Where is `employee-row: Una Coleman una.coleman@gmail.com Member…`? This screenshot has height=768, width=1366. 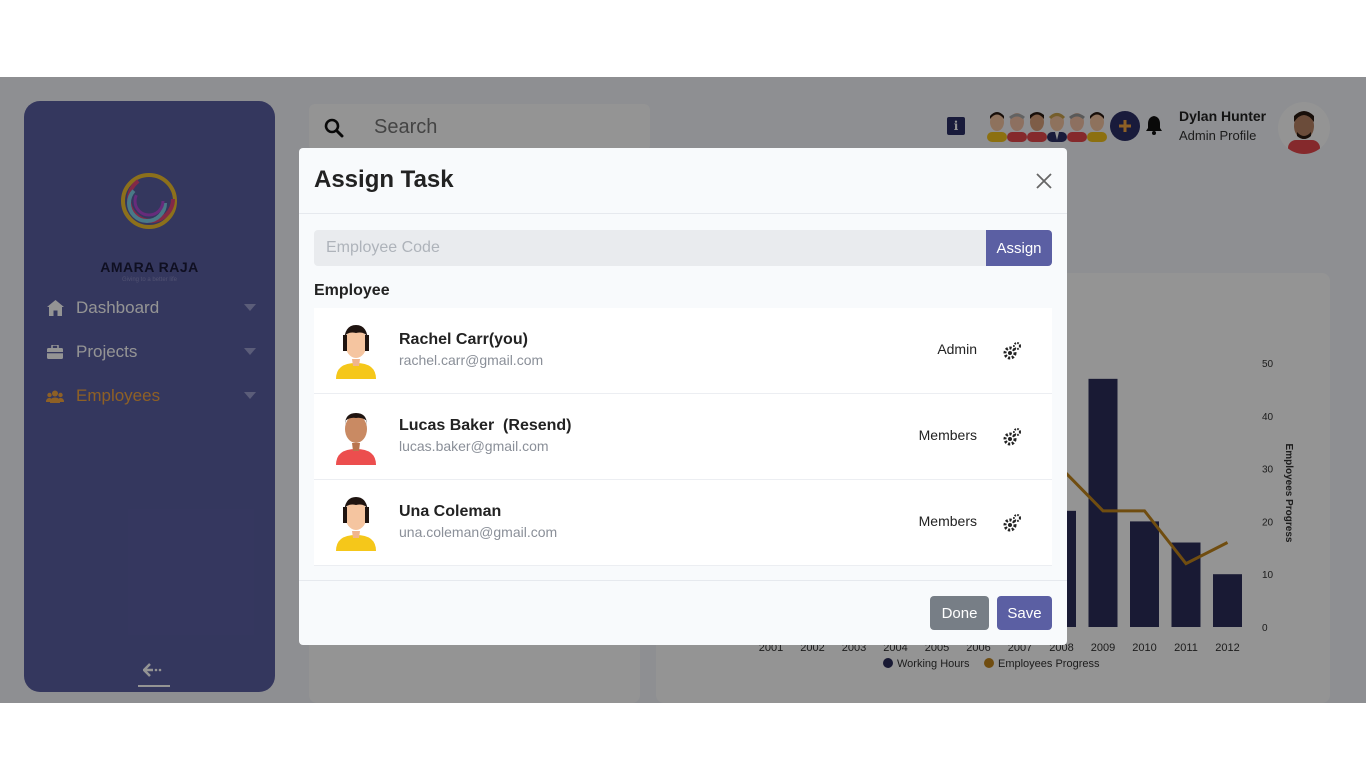
employee-row: Una Coleman una.coleman@gmail.com Member… is located at coordinates (683, 523).